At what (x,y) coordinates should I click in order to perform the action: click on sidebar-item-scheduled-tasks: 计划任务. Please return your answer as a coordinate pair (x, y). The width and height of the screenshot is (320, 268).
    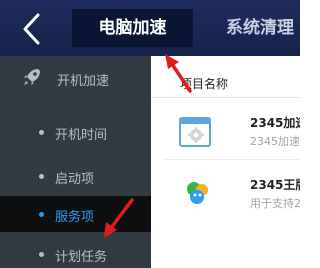
    Looking at the image, I should click on (75, 252).